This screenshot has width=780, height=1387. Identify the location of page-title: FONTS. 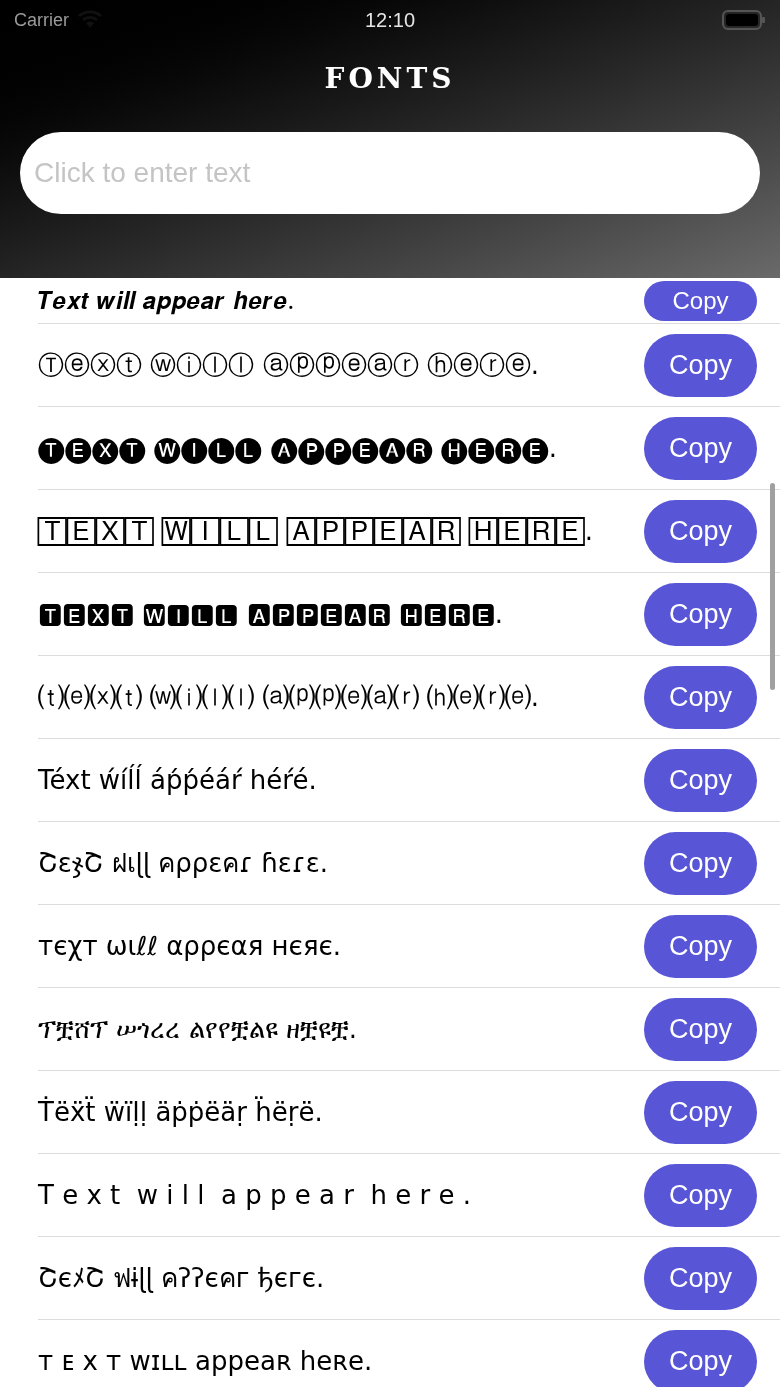
(390, 79).